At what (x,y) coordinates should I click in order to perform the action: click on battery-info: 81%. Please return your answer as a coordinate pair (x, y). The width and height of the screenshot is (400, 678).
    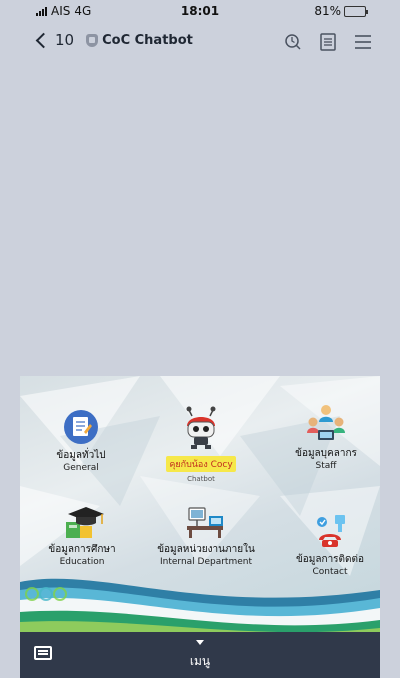
    Looking at the image, I should click on (341, 11).